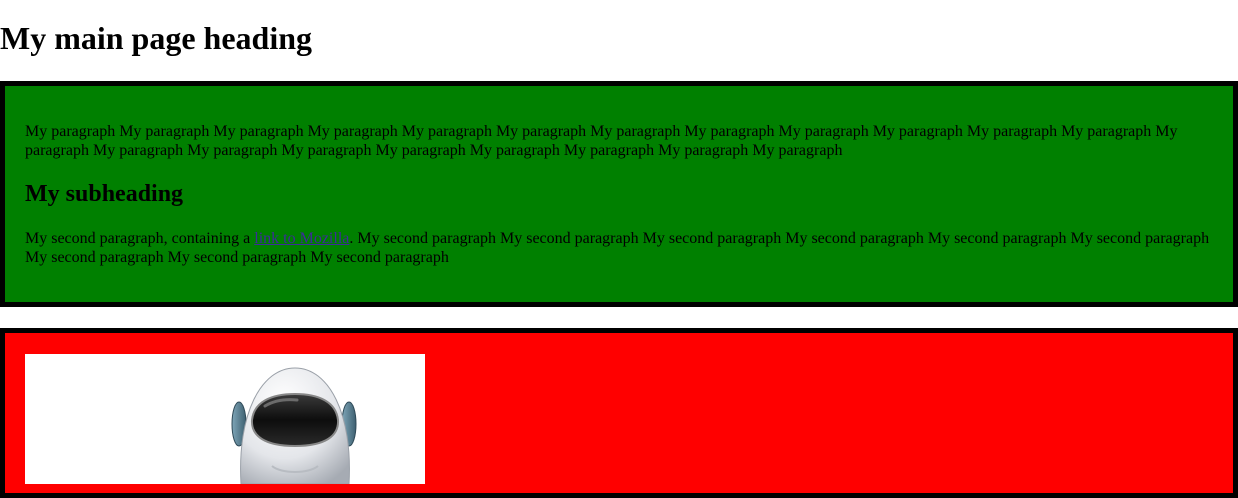 This screenshot has width=1238, height=498. What do you see at coordinates (104, 194) in the screenshot?
I see `subheading: My subheading` at bounding box center [104, 194].